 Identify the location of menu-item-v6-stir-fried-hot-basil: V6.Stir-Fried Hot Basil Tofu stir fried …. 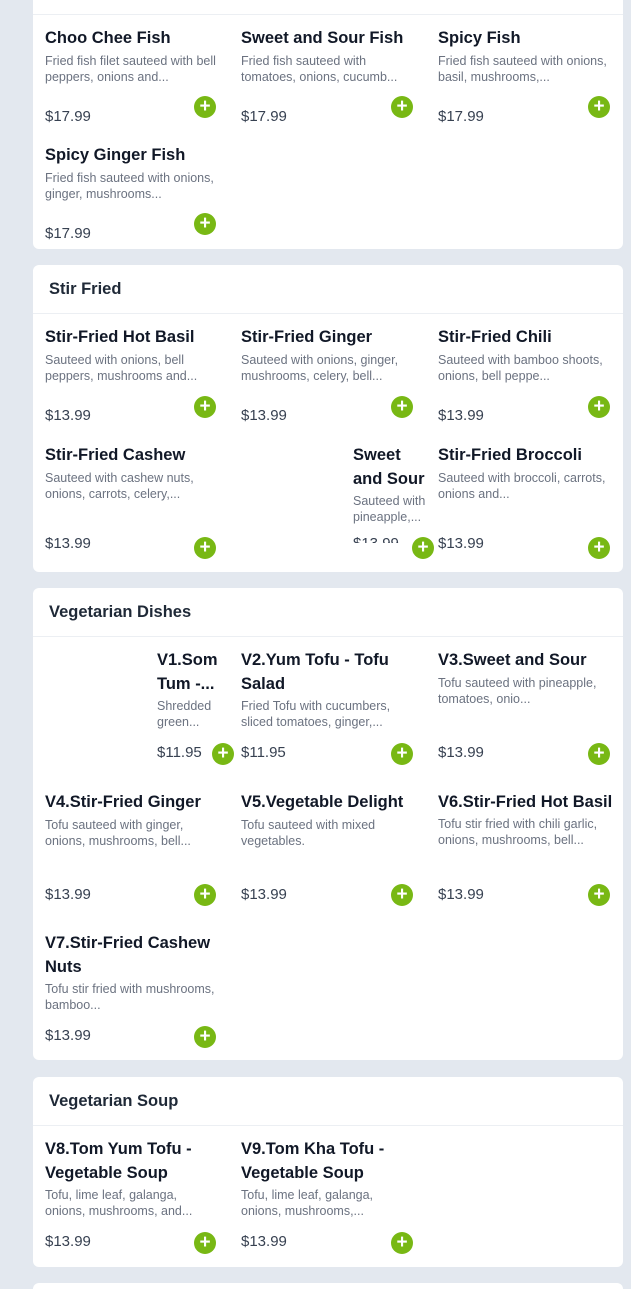
(525, 846).